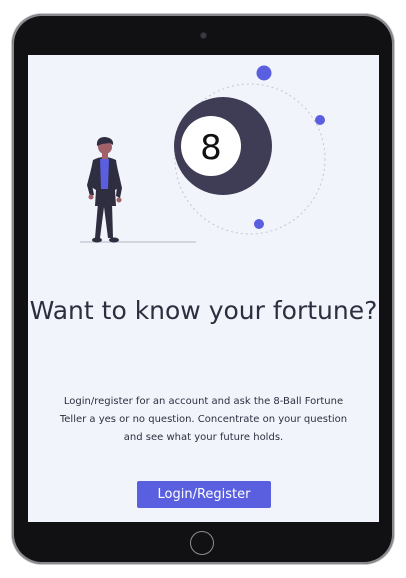 Image resolution: width=406 pixels, height=578 pixels. I want to click on home-button-icon, so click(202, 543).